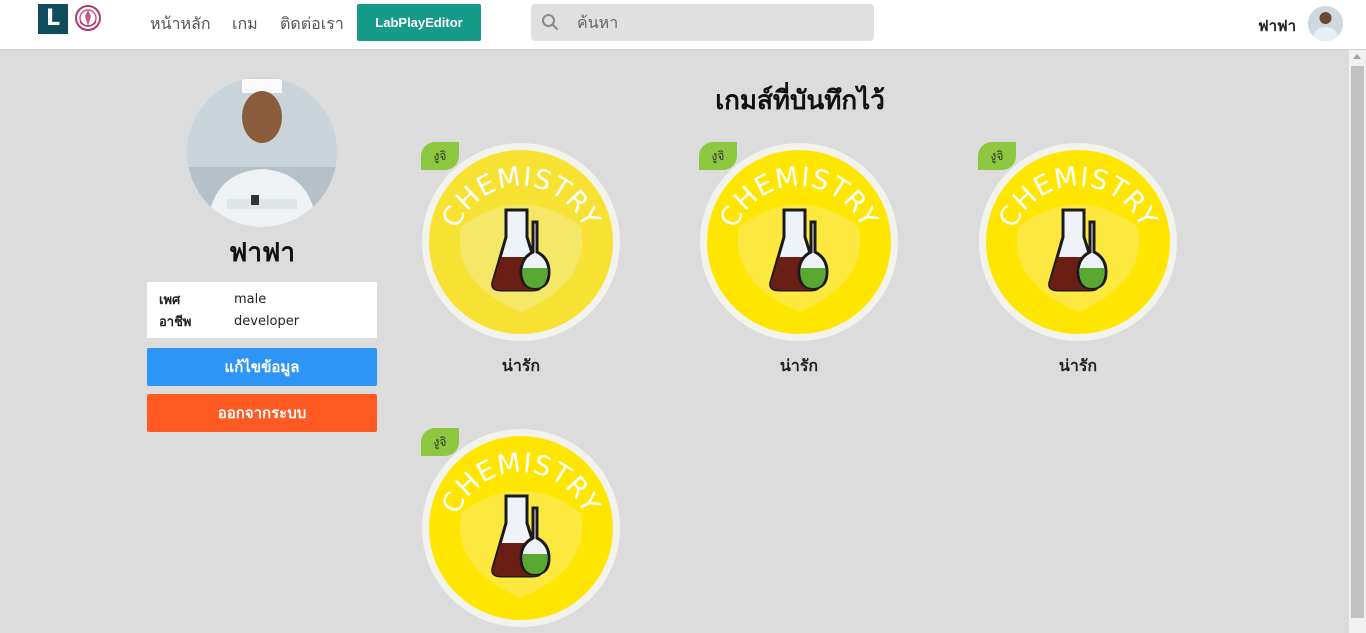 This screenshot has height=633, width=1366. What do you see at coordinates (267, 321) in the screenshot?
I see `info-value: developer` at bounding box center [267, 321].